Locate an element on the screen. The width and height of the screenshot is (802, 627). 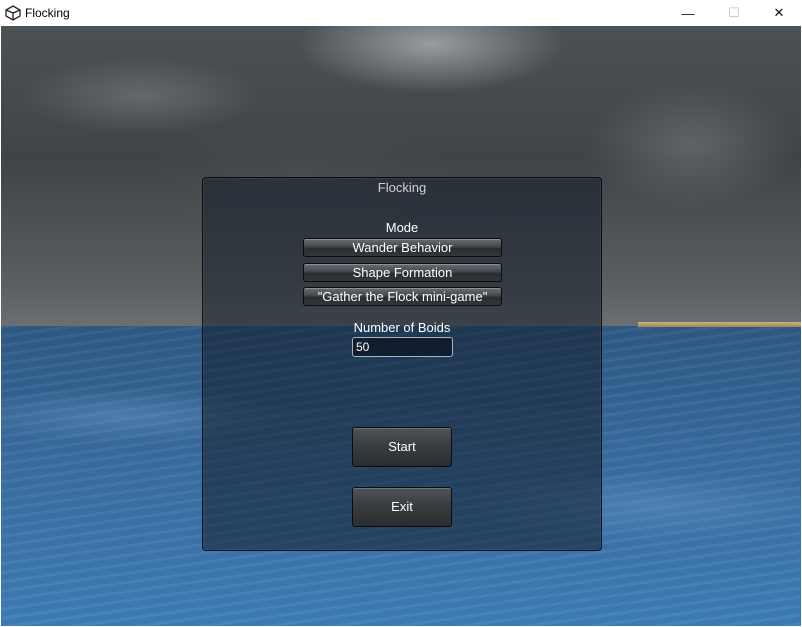
boids-label: Number of Boids is located at coordinates (402, 327).